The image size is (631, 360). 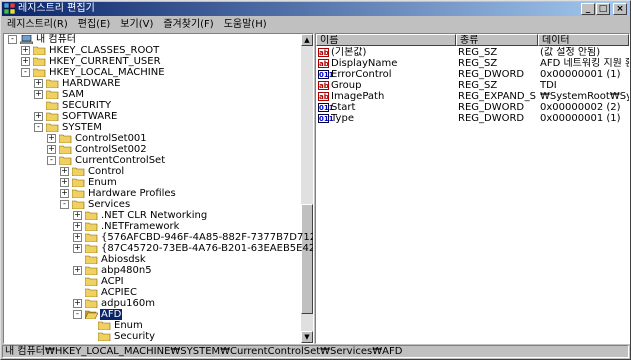 What do you see at coordinates (583, 40) in the screenshot?
I see `column-header-data: 데이터` at bounding box center [583, 40].